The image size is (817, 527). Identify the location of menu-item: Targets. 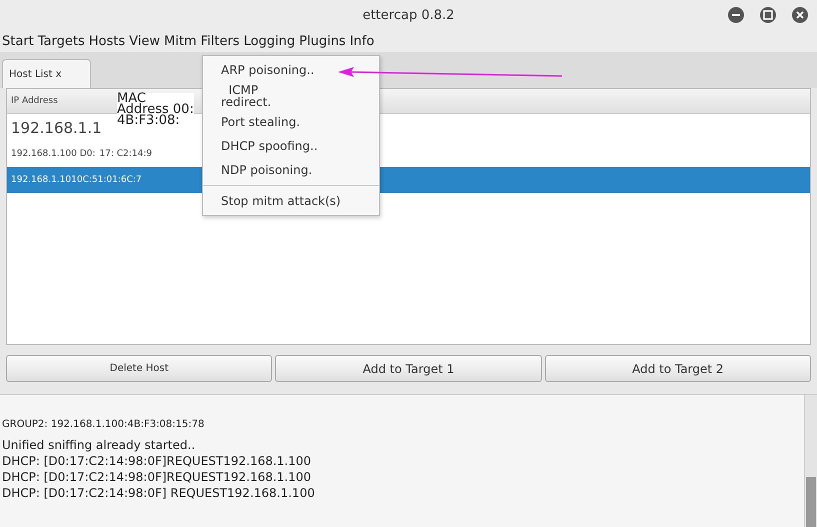
(61, 41).